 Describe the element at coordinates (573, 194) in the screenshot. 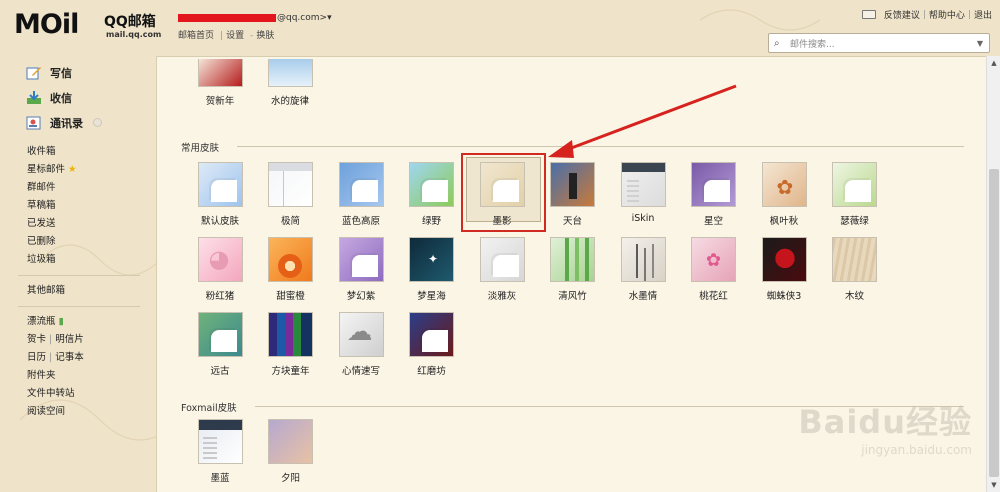

I see `skin-item: 天台` at that location.